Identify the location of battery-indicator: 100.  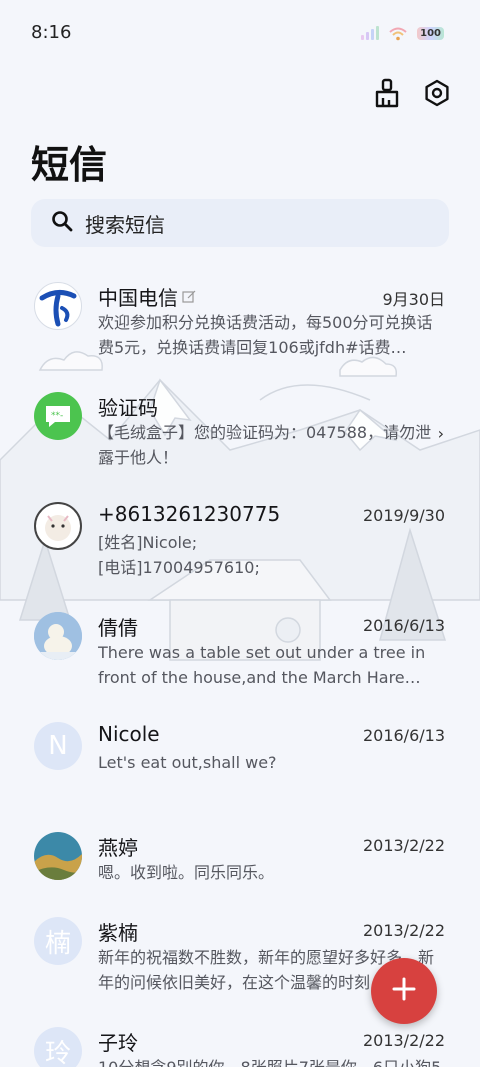
(430, 33).